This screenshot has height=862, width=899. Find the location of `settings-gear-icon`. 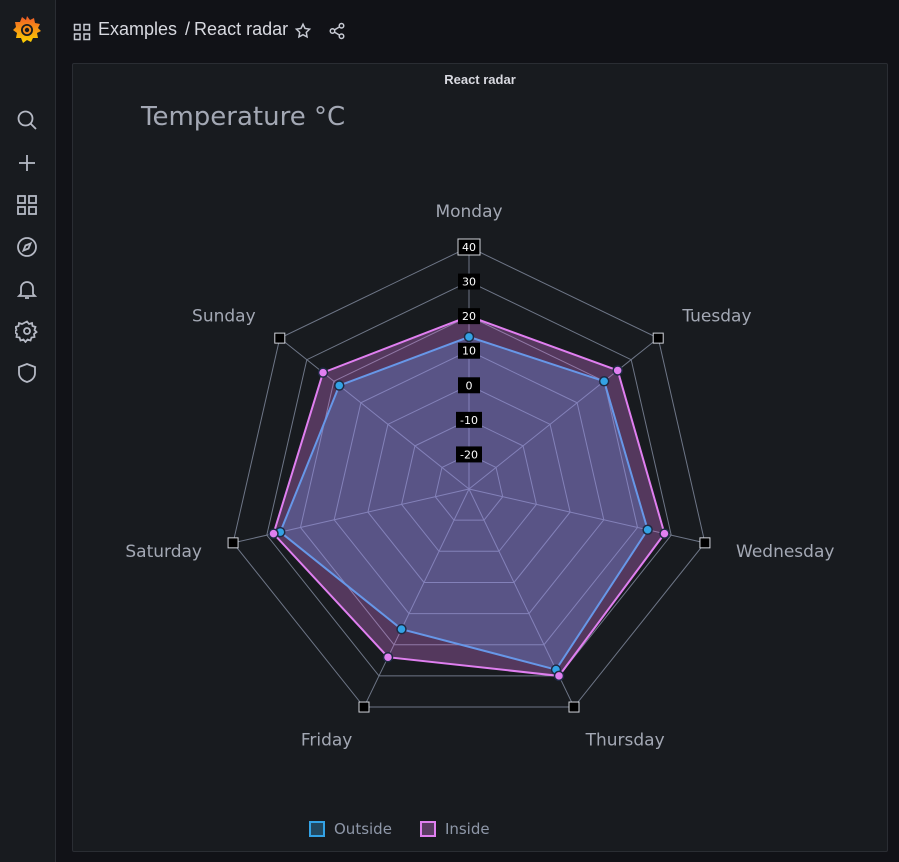

settings-gear-icon is located at coordinates (26, 331).